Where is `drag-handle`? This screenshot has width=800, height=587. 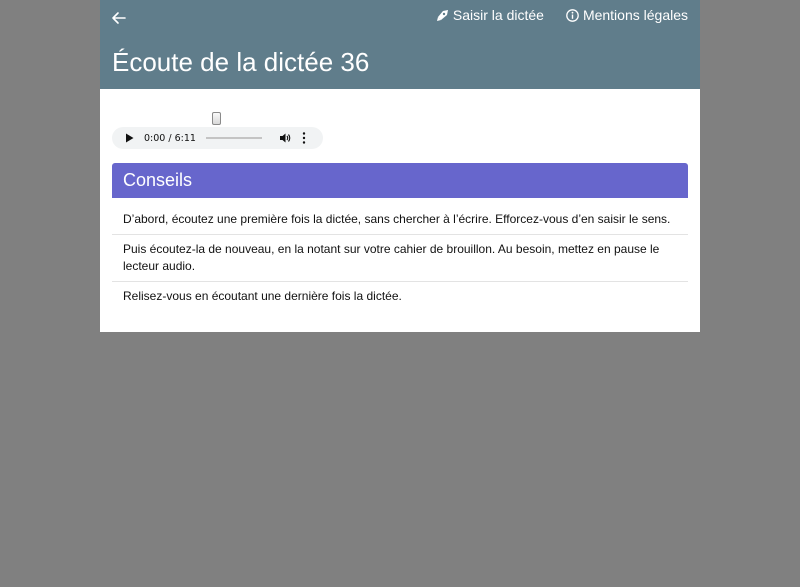 drag-handle is located at coordinates (216, 118).